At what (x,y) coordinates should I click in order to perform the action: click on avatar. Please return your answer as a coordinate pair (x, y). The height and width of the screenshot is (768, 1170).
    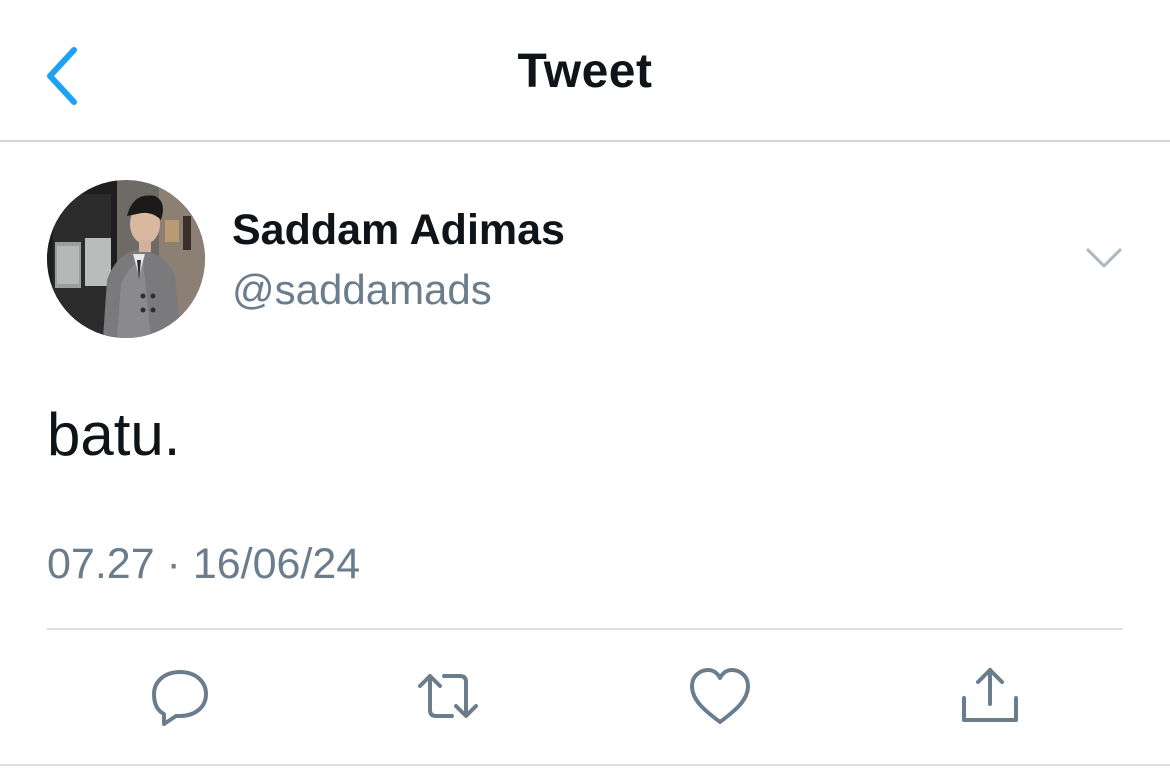
    Looking at the image, I should click on (126, 259).